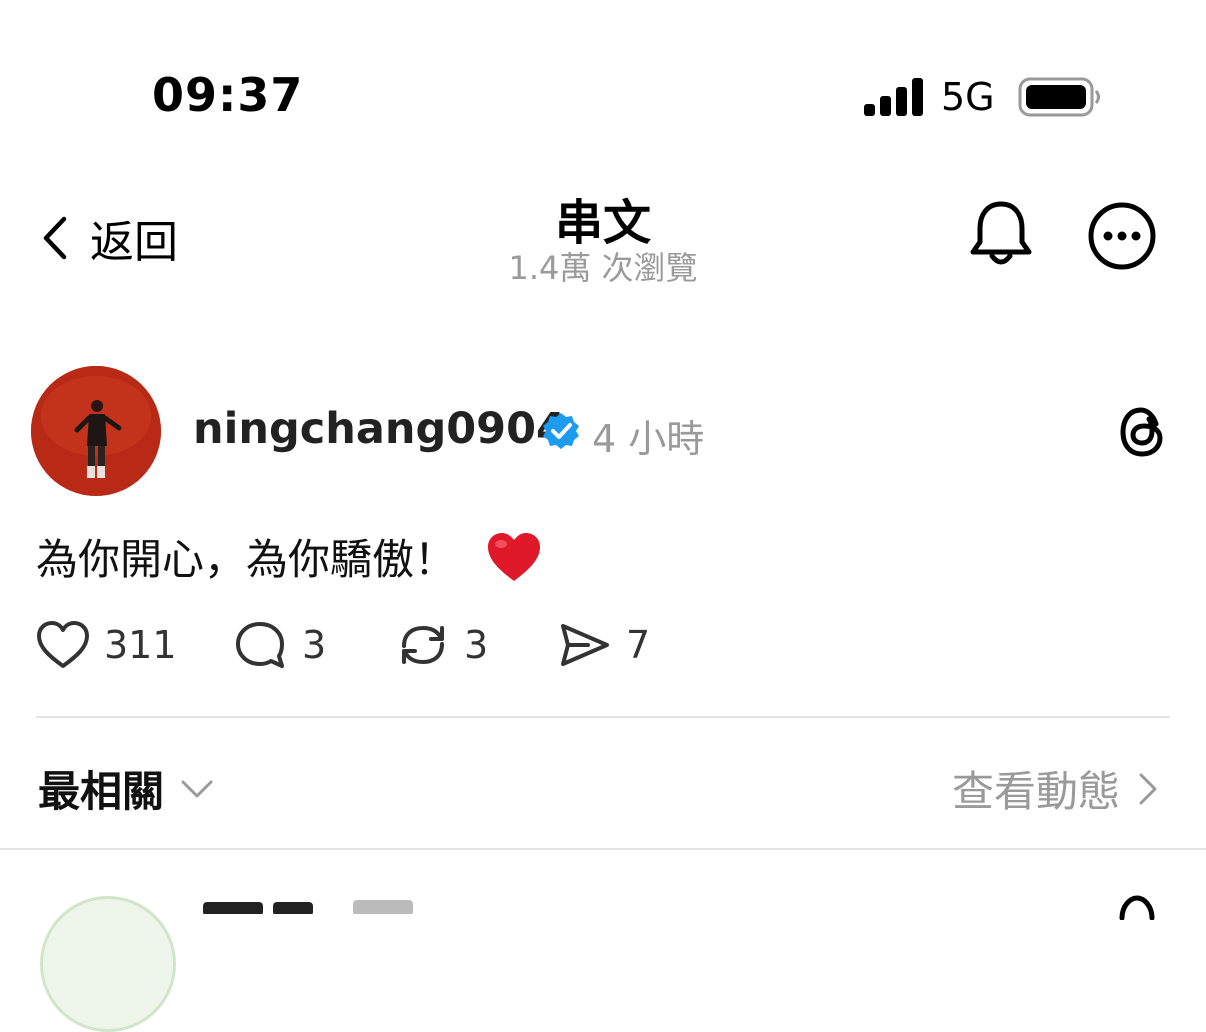  What do you see at coordinates (638, 645) in the screenshot?
I see `share-count: 7` at bounding box center [638, 645].